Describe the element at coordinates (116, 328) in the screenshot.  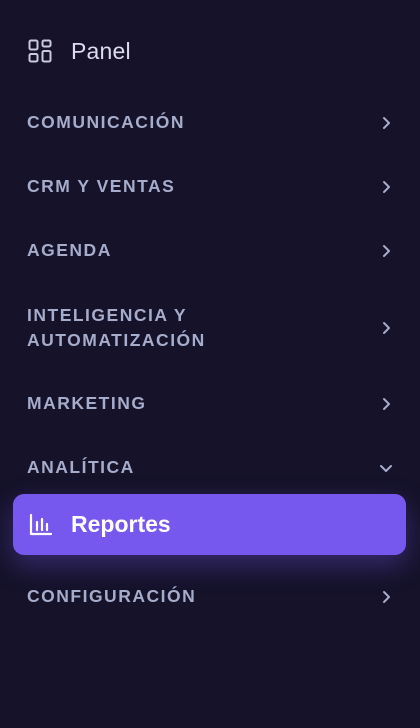
I see `section-label: INTELIGENCIA Y AUTOMATIZACIÓN` at that location.